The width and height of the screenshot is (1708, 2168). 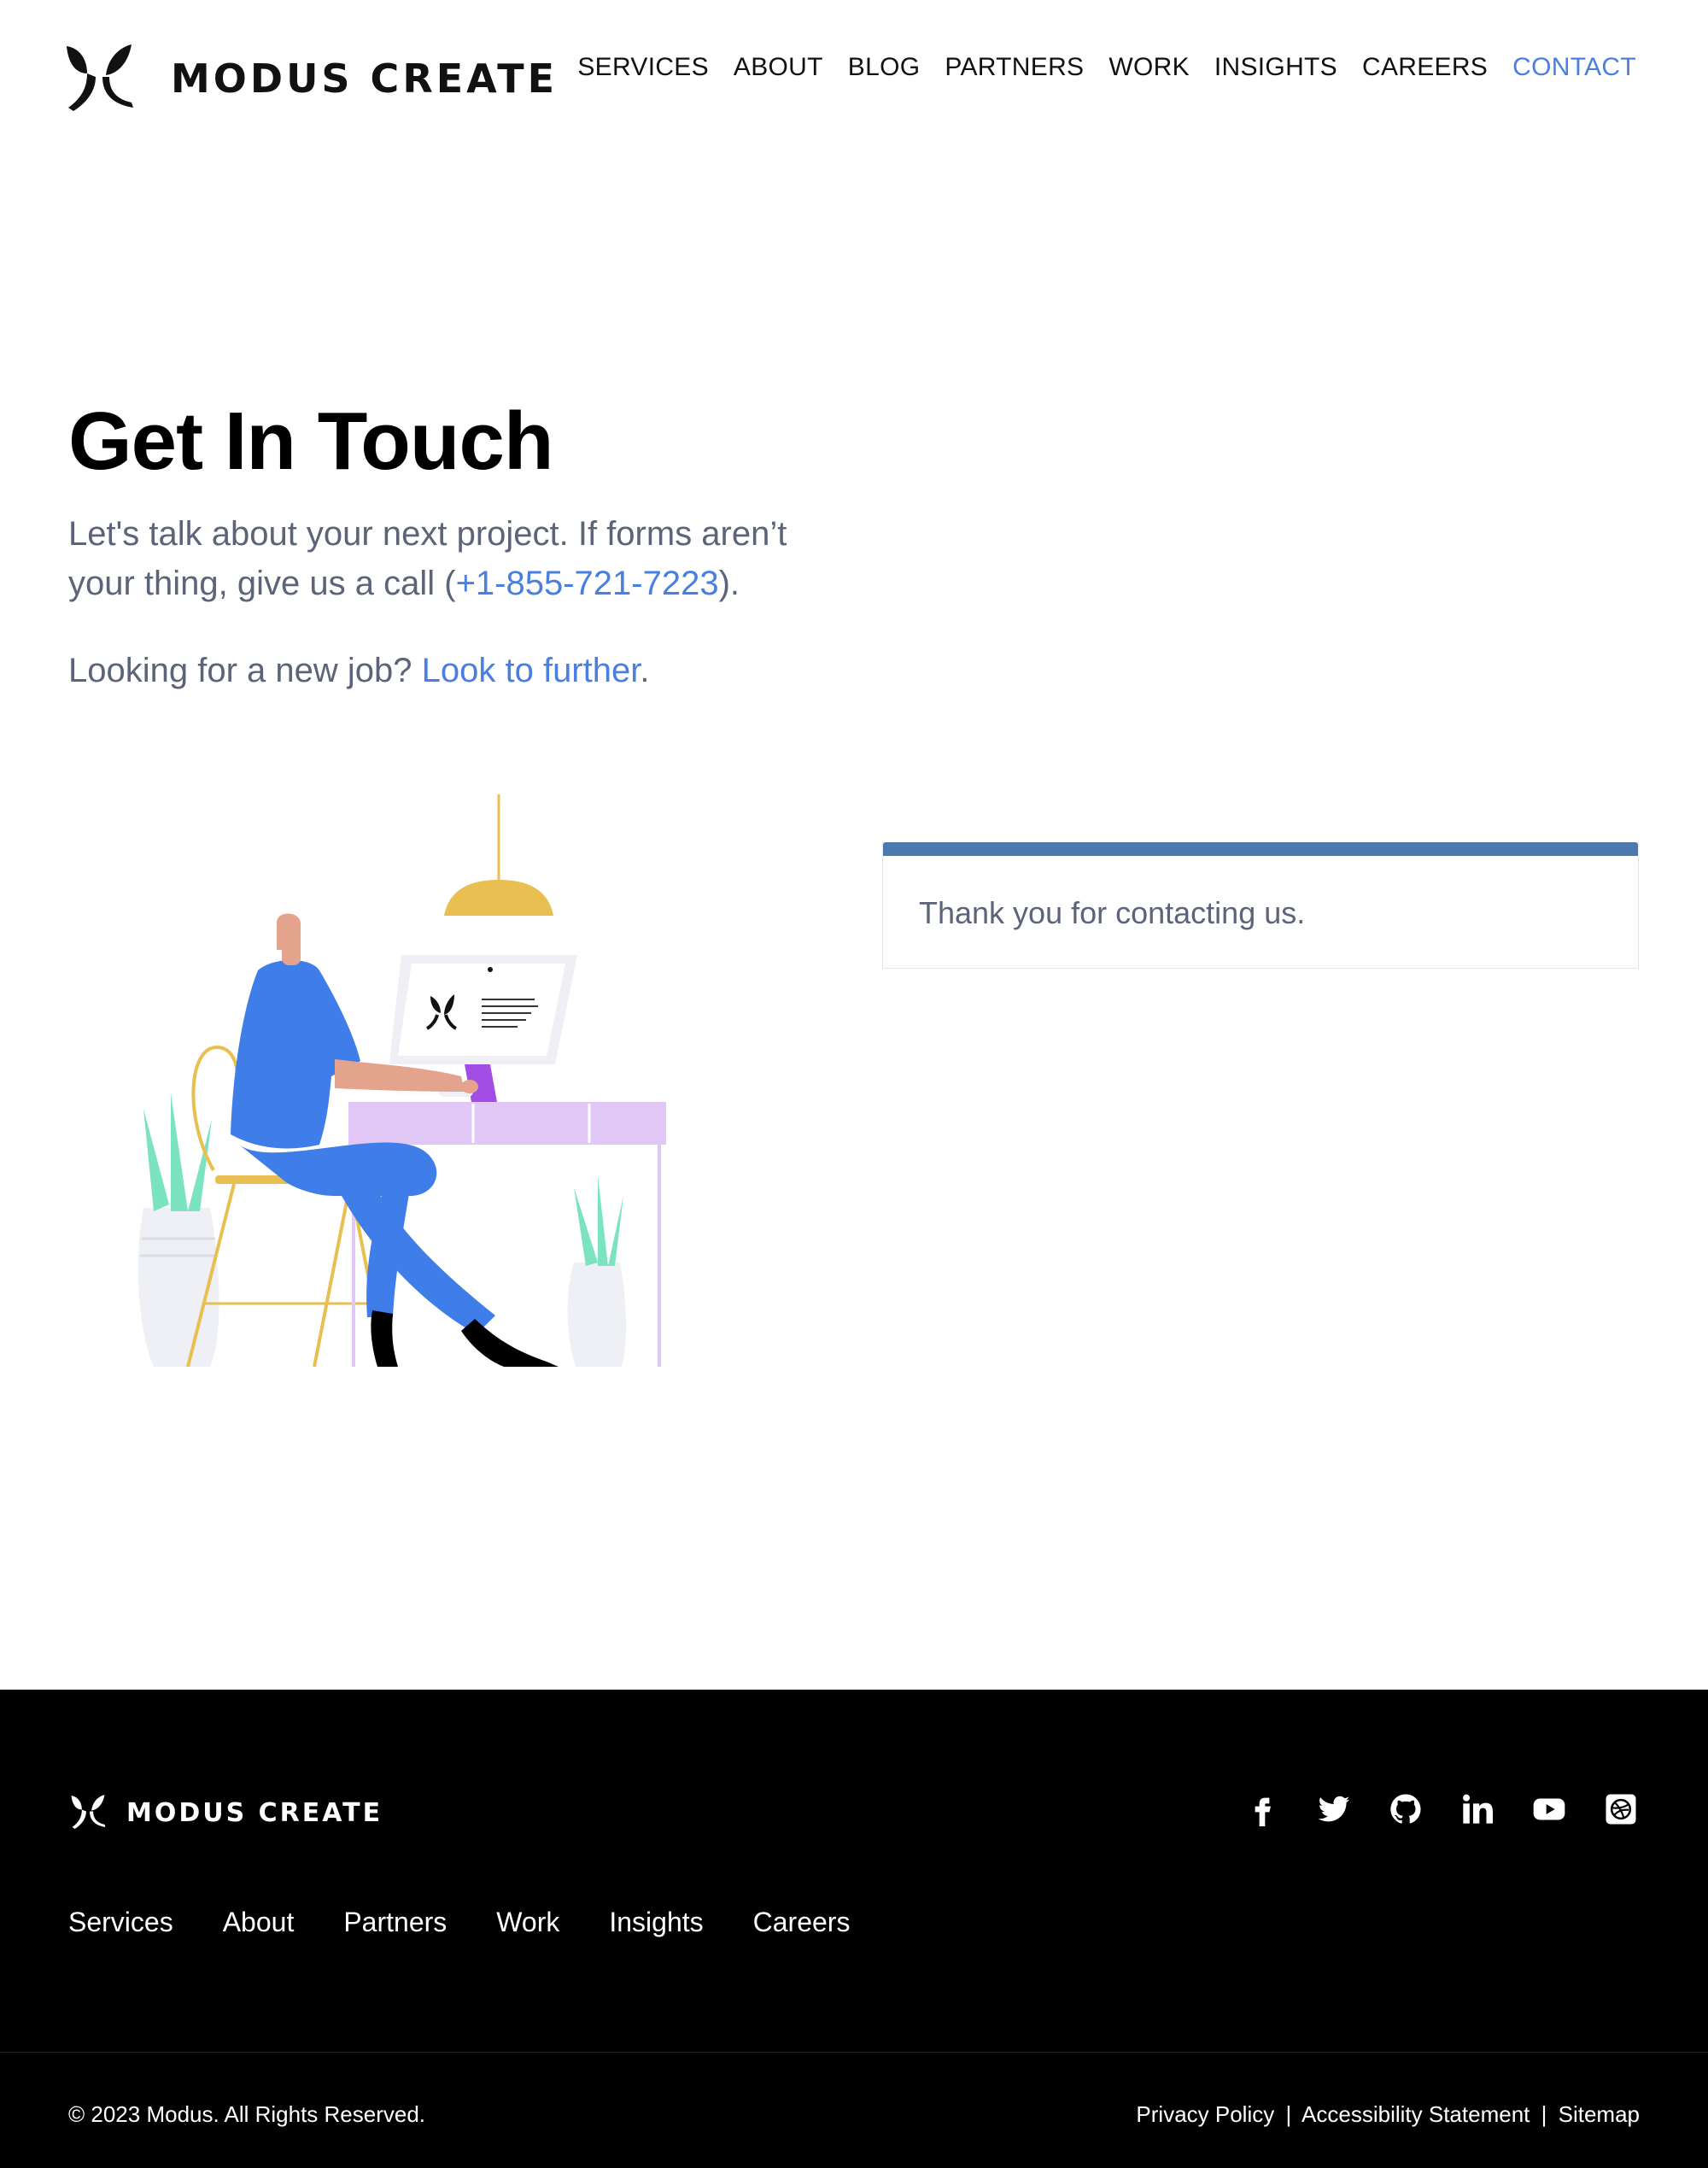 What do you see at coordinates (1275, 67) in the screenshot?
I see `nav-insights: INSIGHTS` at bounding box center [1275, 67].